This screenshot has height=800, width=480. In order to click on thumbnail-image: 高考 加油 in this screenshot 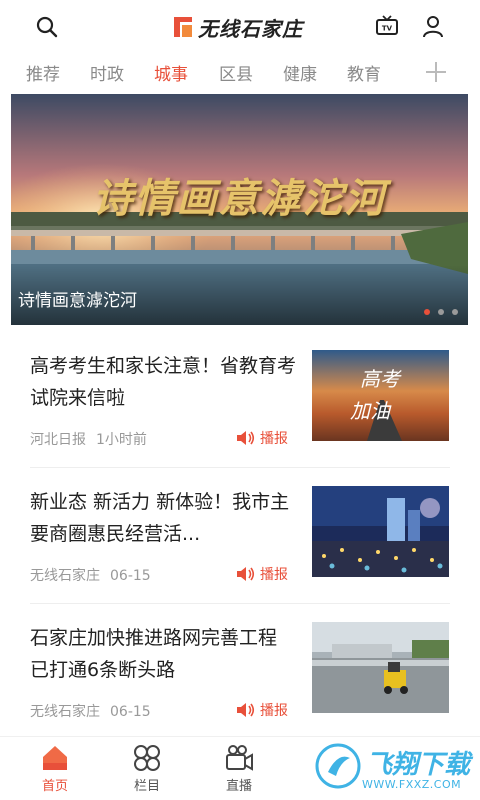, I will do `click(380, 395)`.